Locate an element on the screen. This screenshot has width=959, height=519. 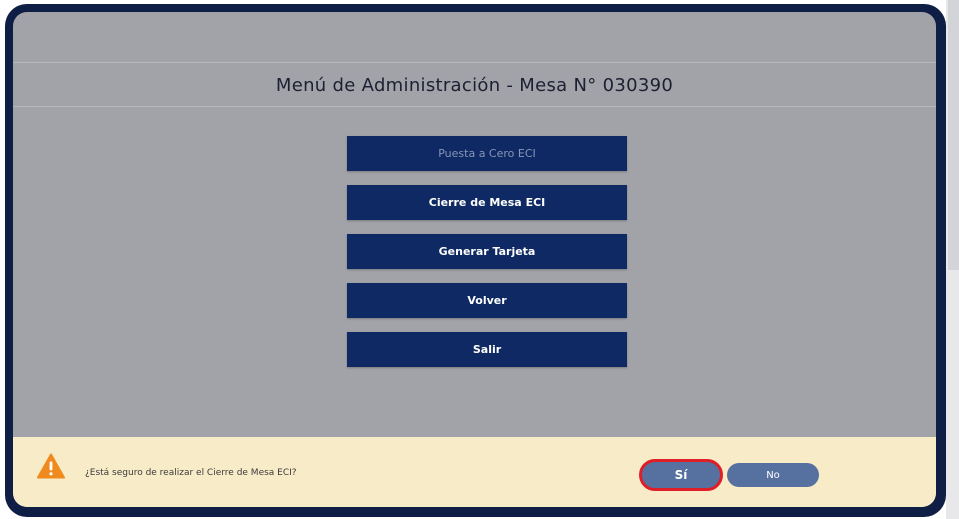
exit-button: Salir is located at coordinates (487, 349).